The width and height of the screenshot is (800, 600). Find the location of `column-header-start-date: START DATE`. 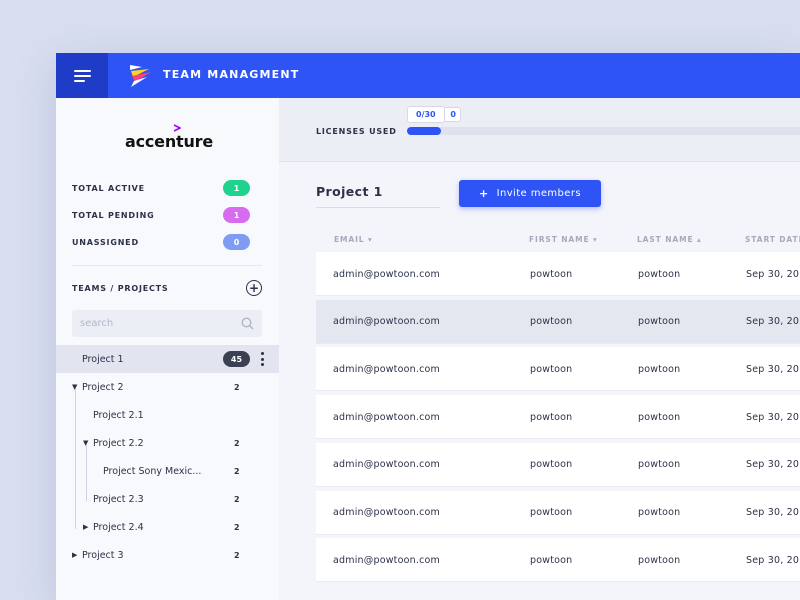

column-header-start-date: START DATE is located at coordinates (772, 239).